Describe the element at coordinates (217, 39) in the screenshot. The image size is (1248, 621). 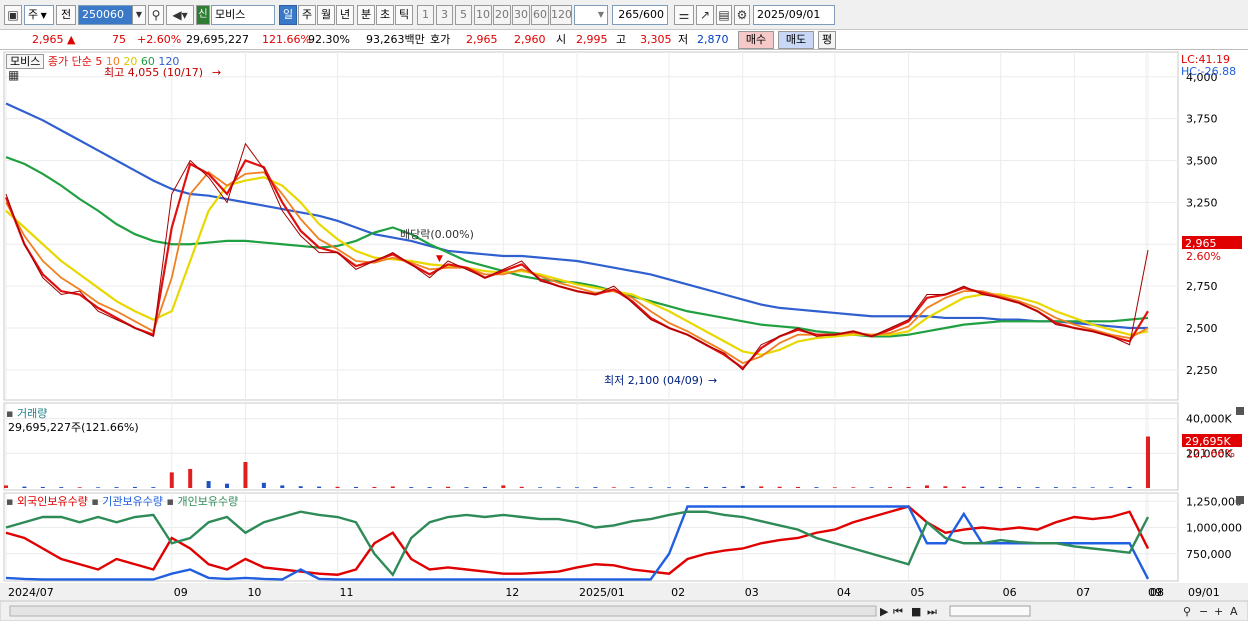
I see `volume-value: 29,695,227` at that location.